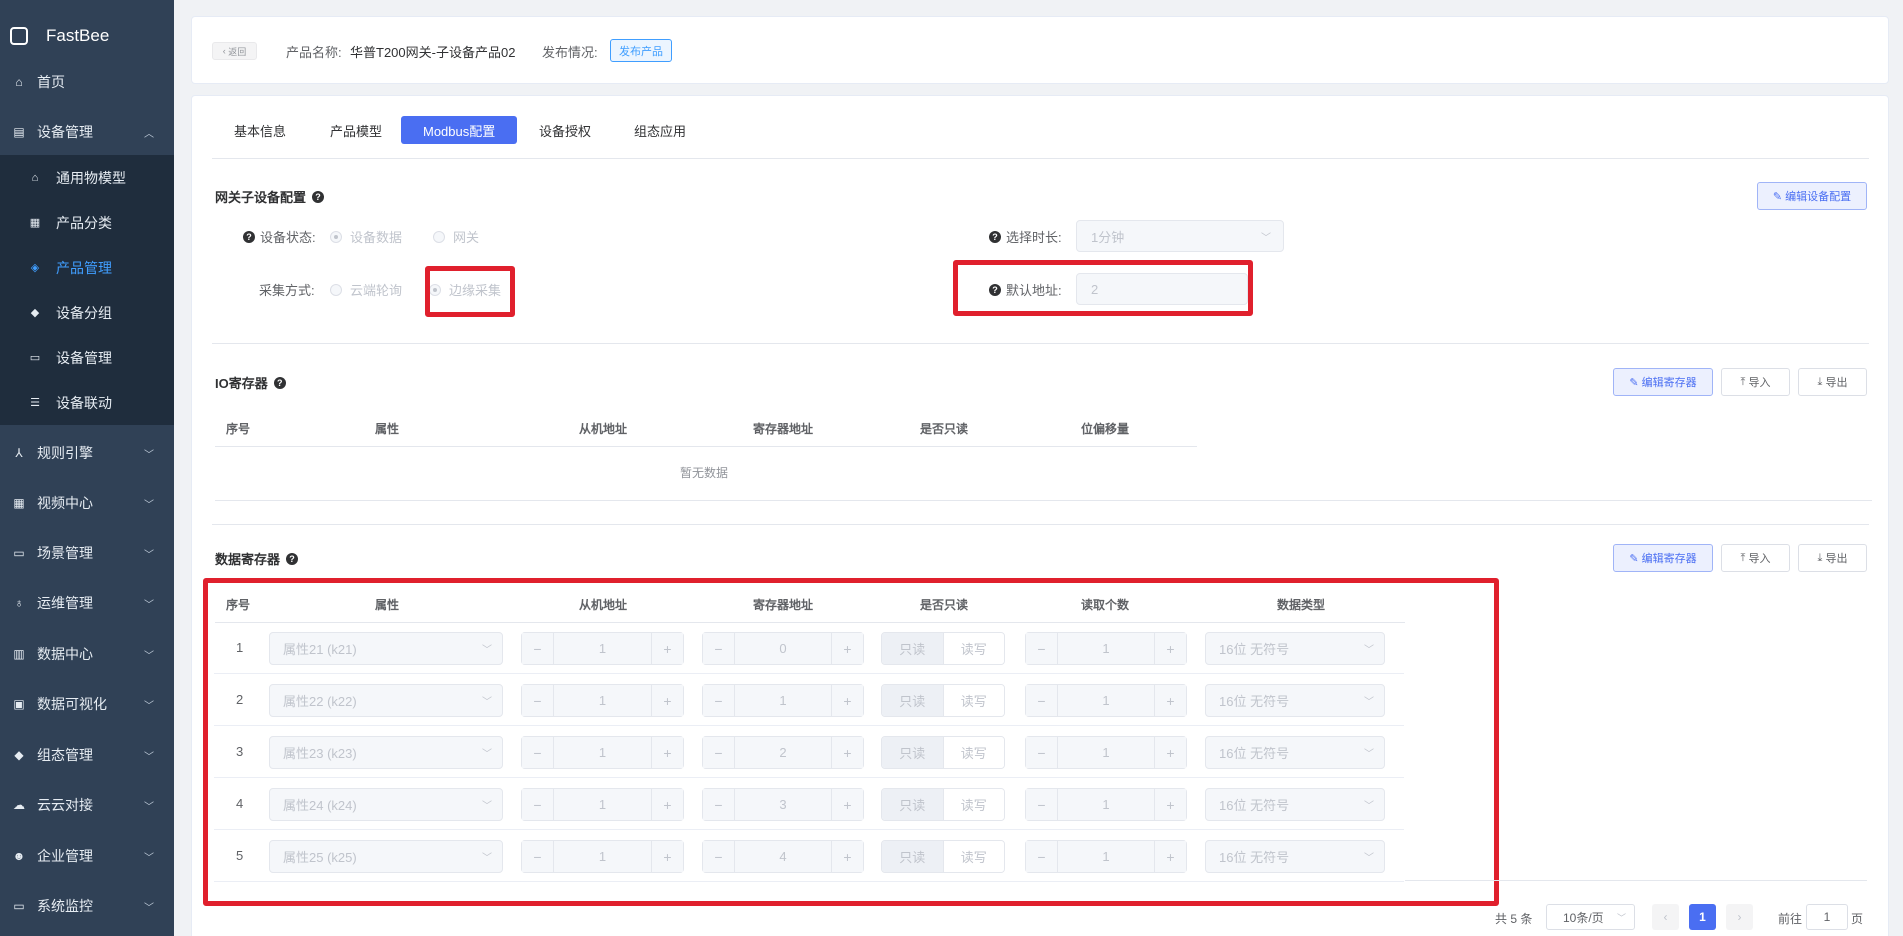  I want to click on config-icon: ◆, so click(19, 755).